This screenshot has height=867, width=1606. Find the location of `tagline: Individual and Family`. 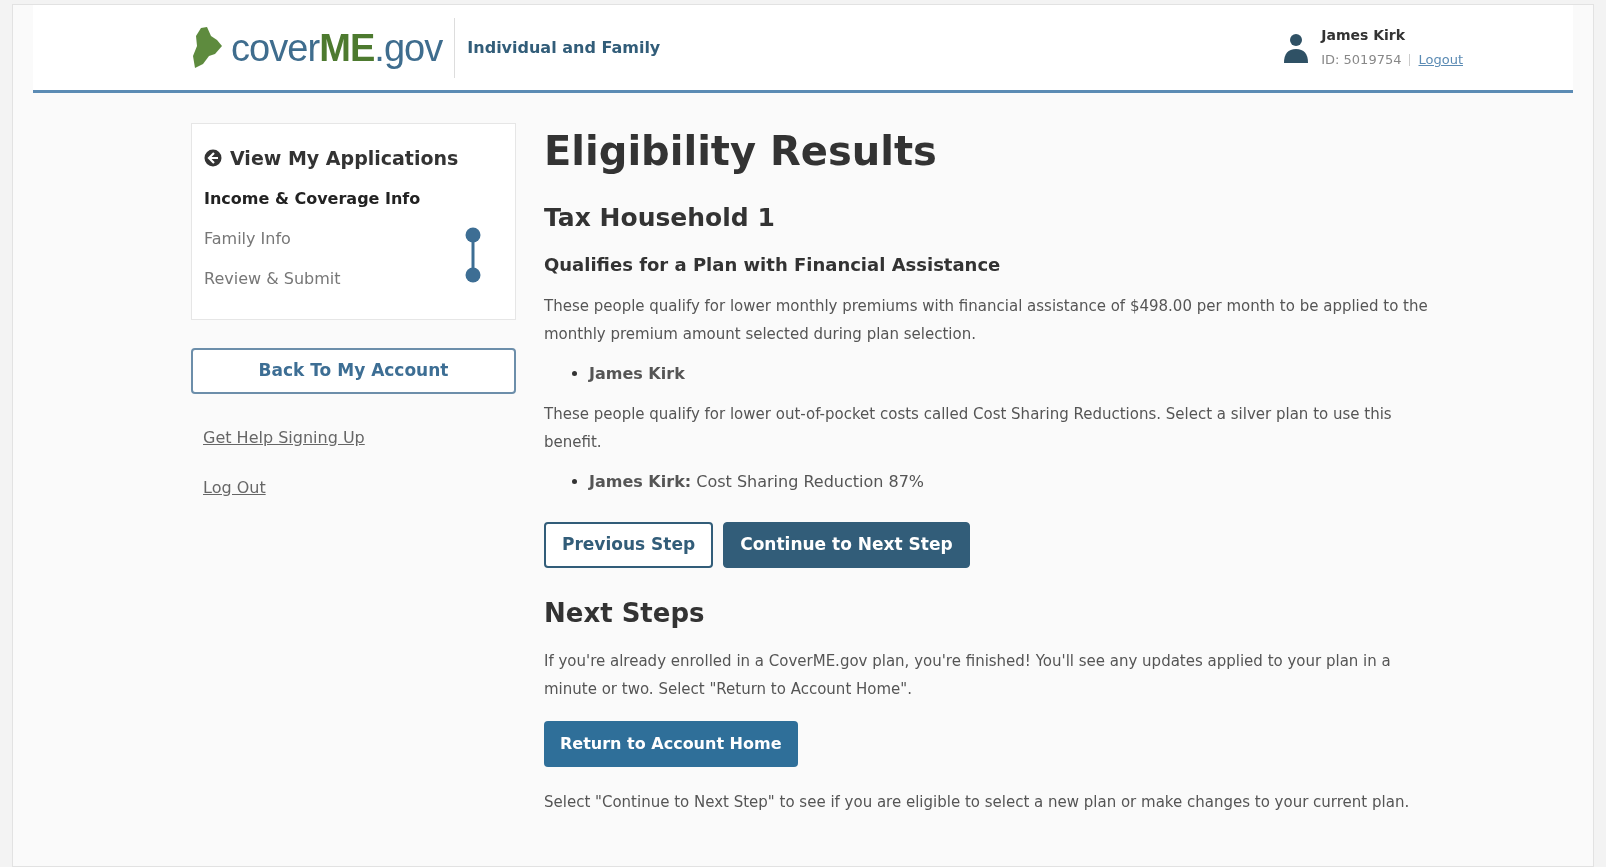

tagline: Individual and Family is located at coordinates (564, 47).